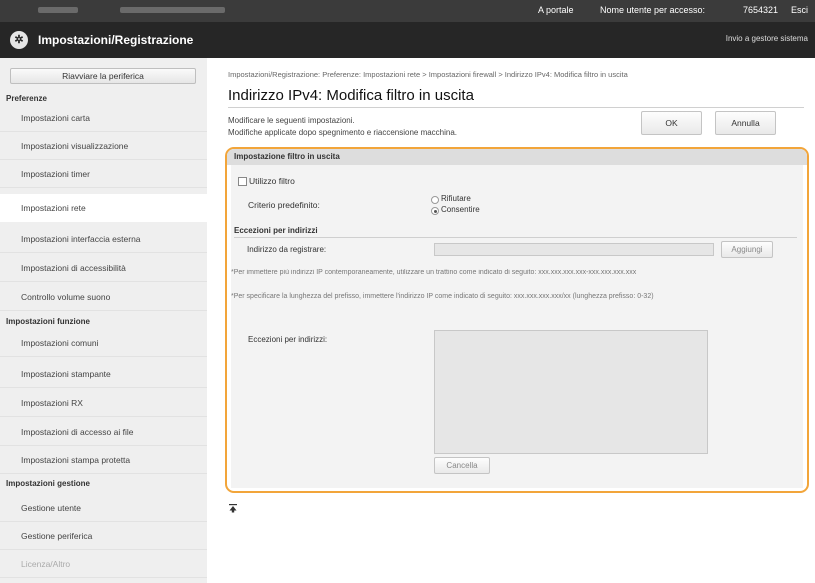 The height and width of the screenshot is (583, 815). I want to click on sidebar-item-timer-settings: Impostazioni timer, so click(103, 174).